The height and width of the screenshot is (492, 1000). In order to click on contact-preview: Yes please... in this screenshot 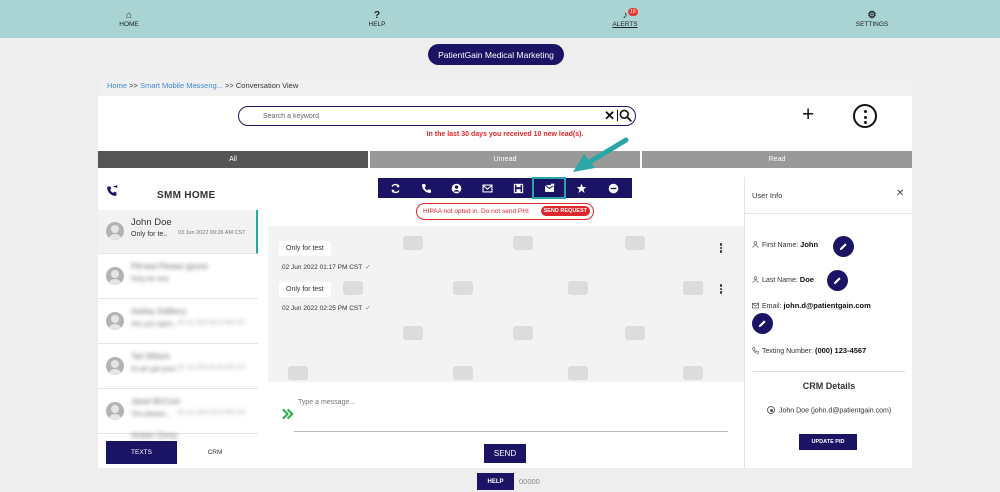, I will do `click(151, 414)`.